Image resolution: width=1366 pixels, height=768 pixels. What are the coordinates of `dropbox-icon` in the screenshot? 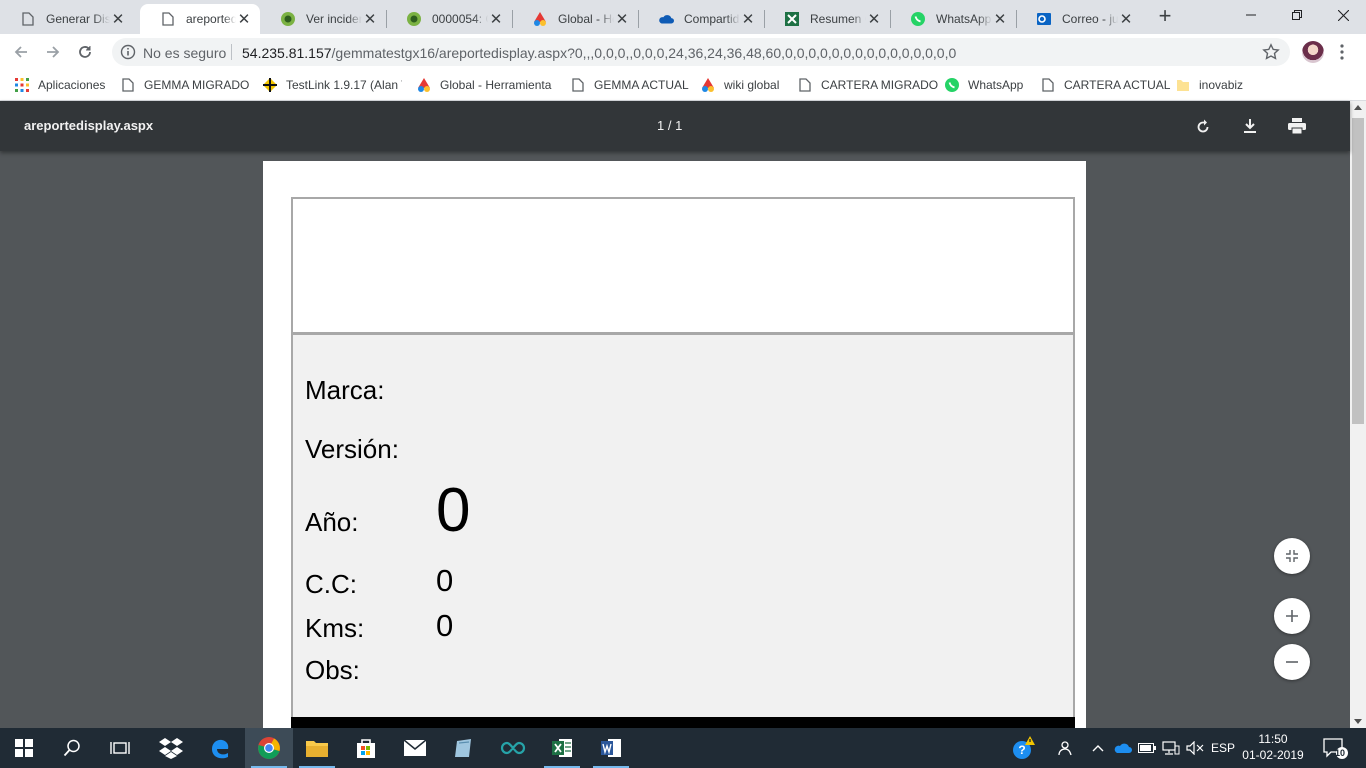 It's located at (171, 748).